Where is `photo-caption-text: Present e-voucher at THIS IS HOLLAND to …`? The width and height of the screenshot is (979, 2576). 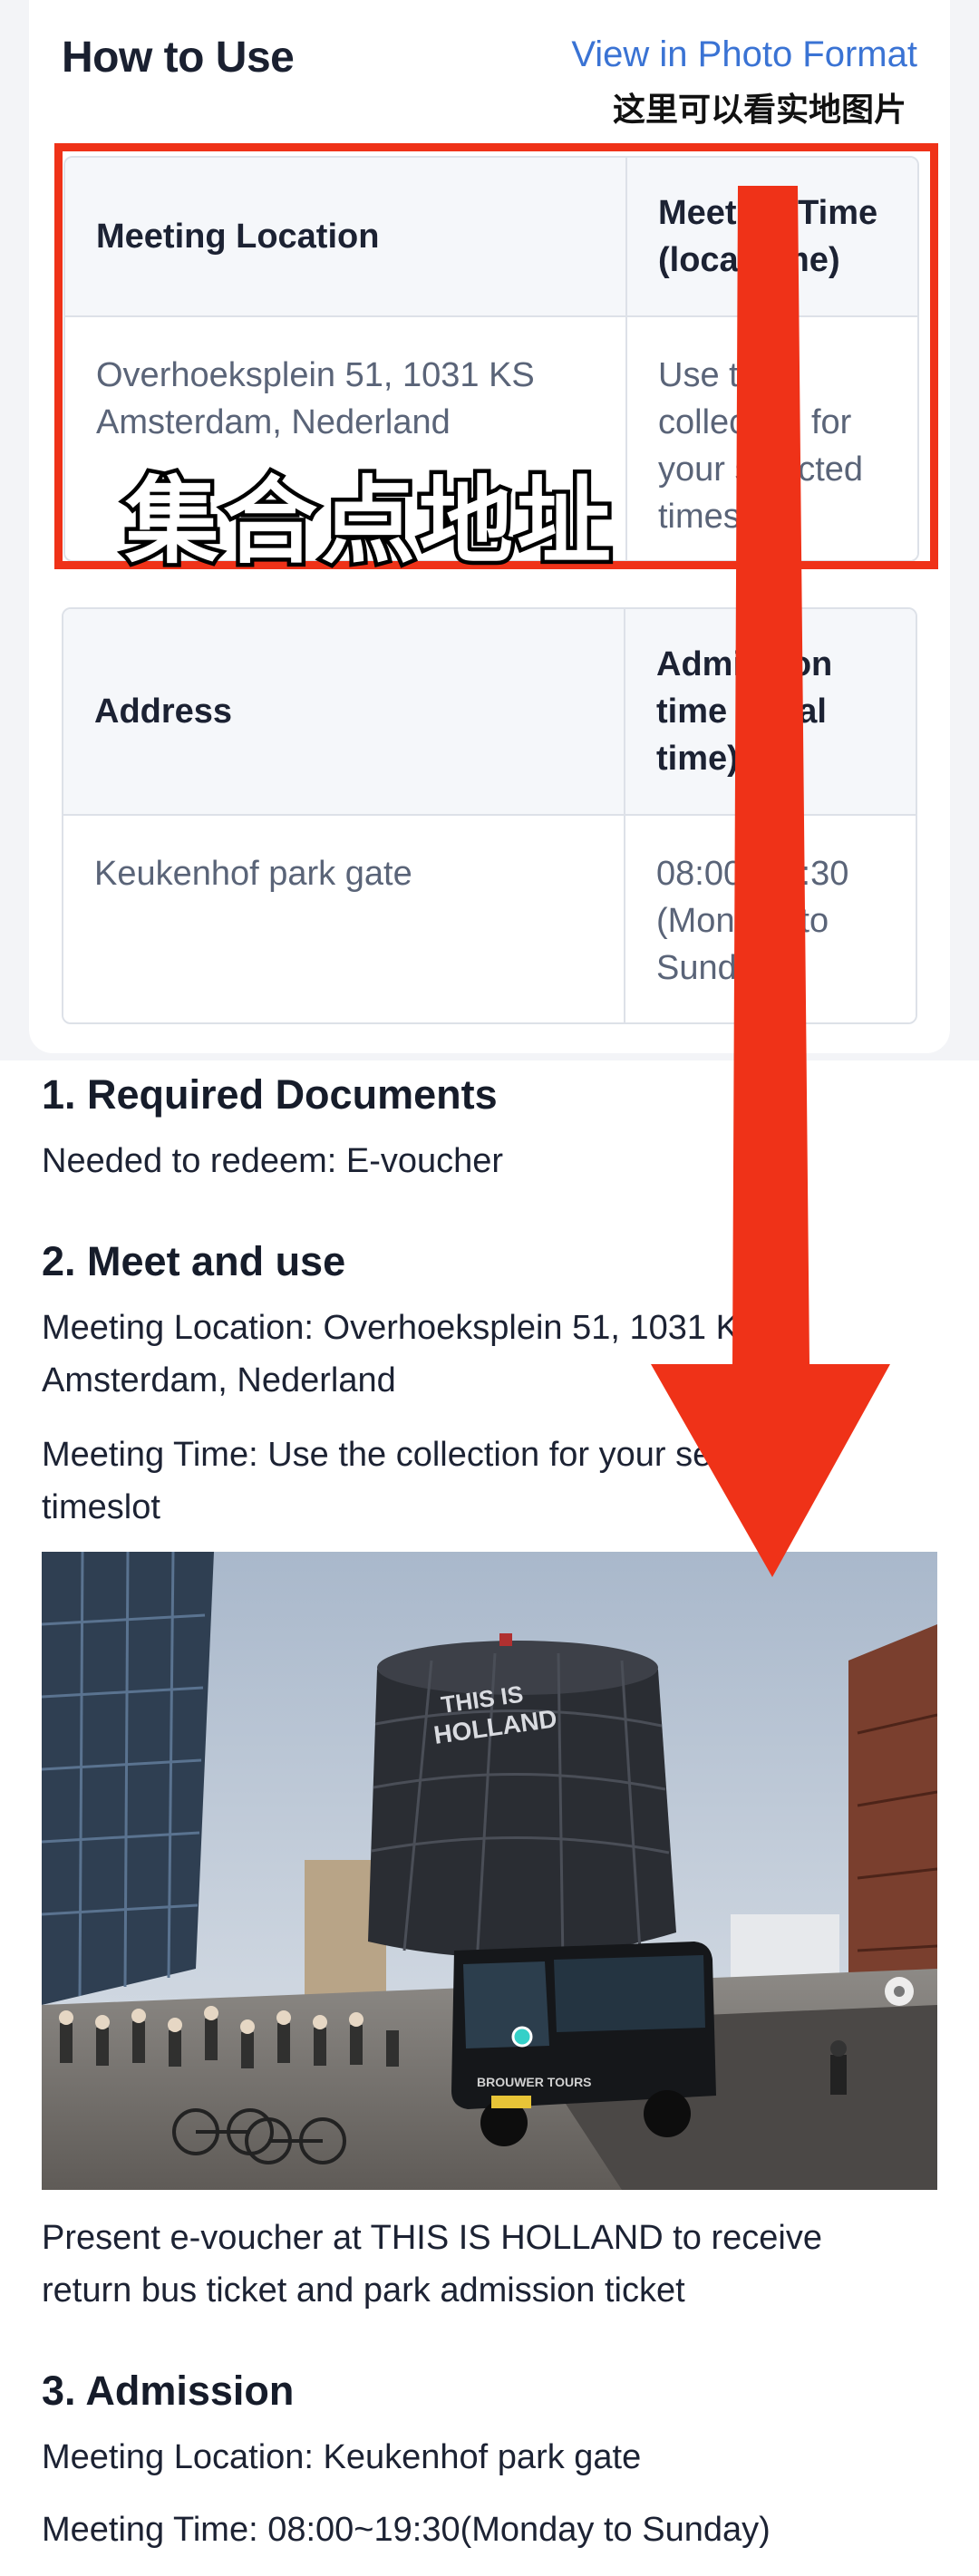
photo-caption-text: Present e-voucher at THIS IS HOLLAND to … is located at coordinates (432, 2264).